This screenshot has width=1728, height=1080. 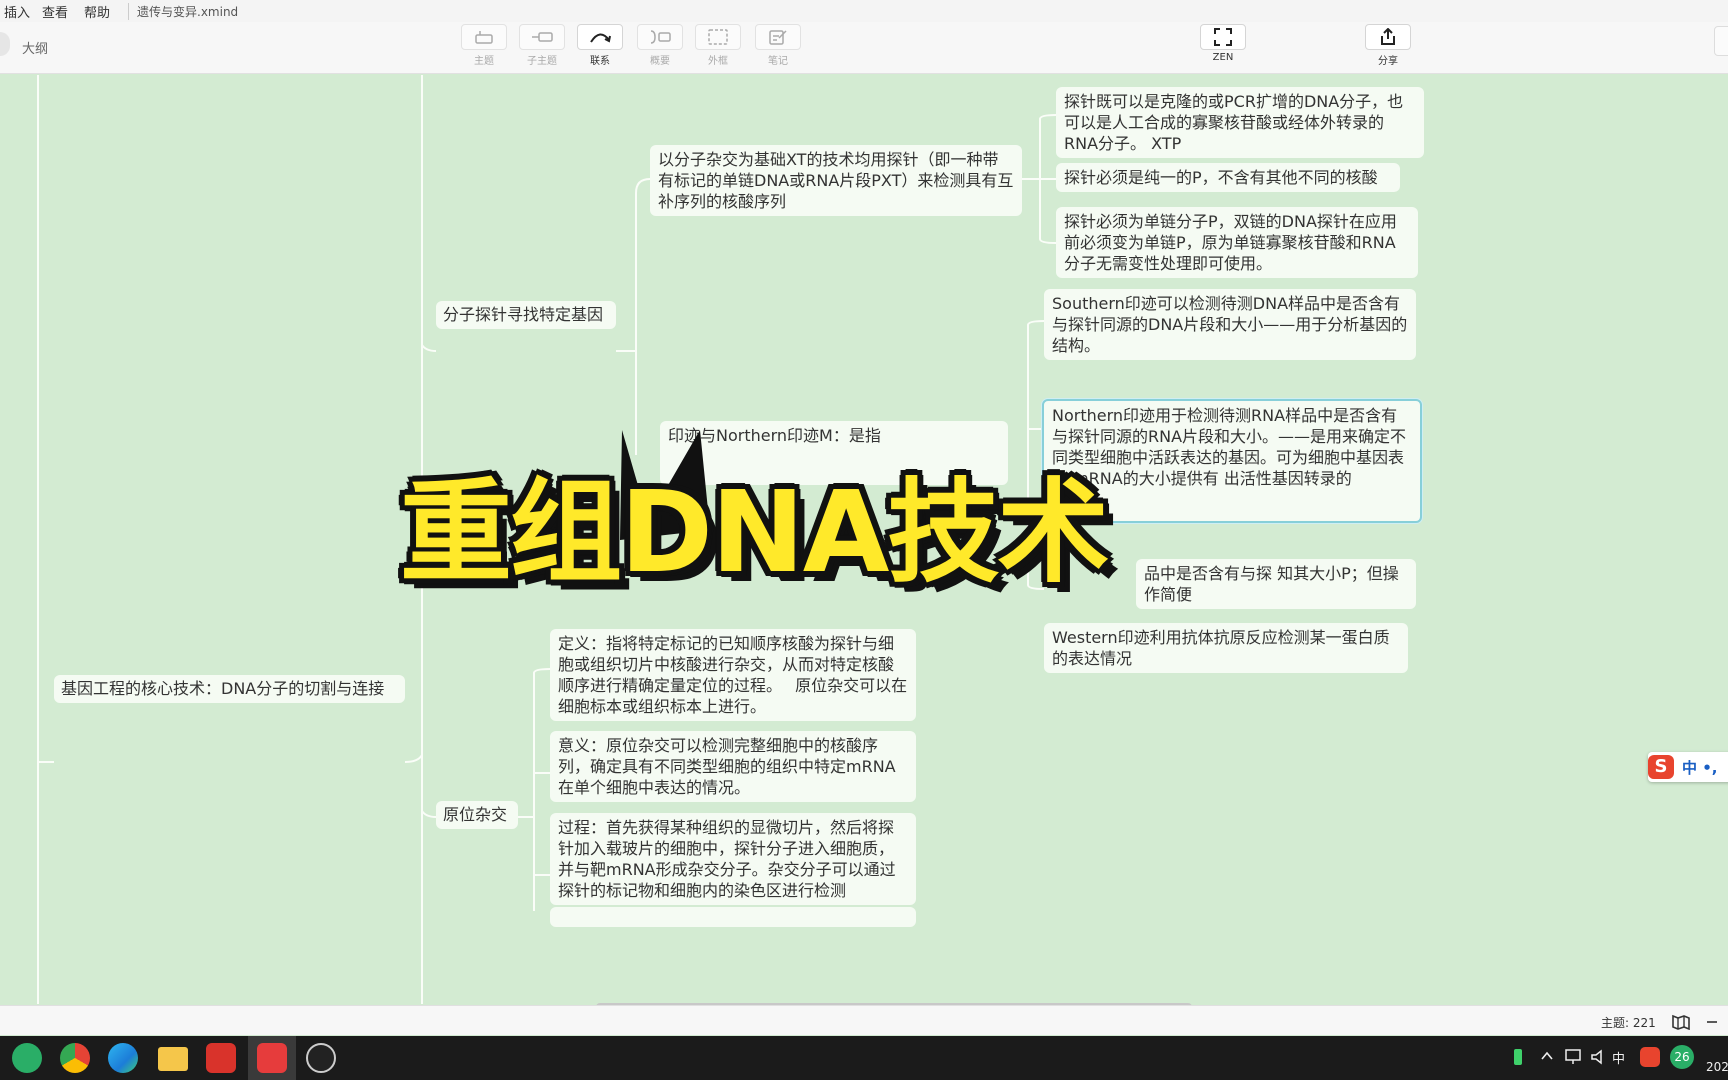 I want to click on xmind-icon, so click(x=272, y=1058).